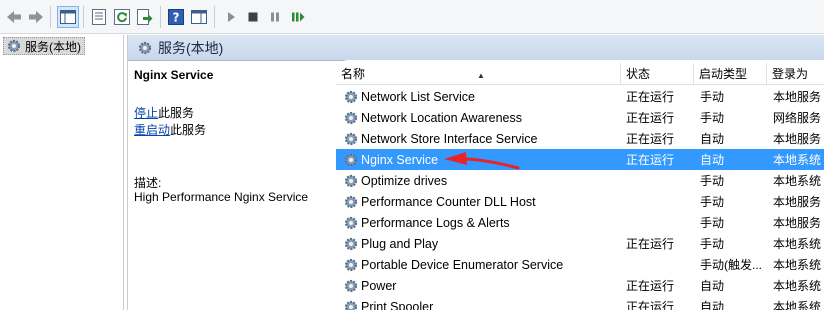 The width and height of the screenshot is (824, 310). I want to click on table-row: Performance Counter DLL Host 手动 本地服务, so click(580, 201).